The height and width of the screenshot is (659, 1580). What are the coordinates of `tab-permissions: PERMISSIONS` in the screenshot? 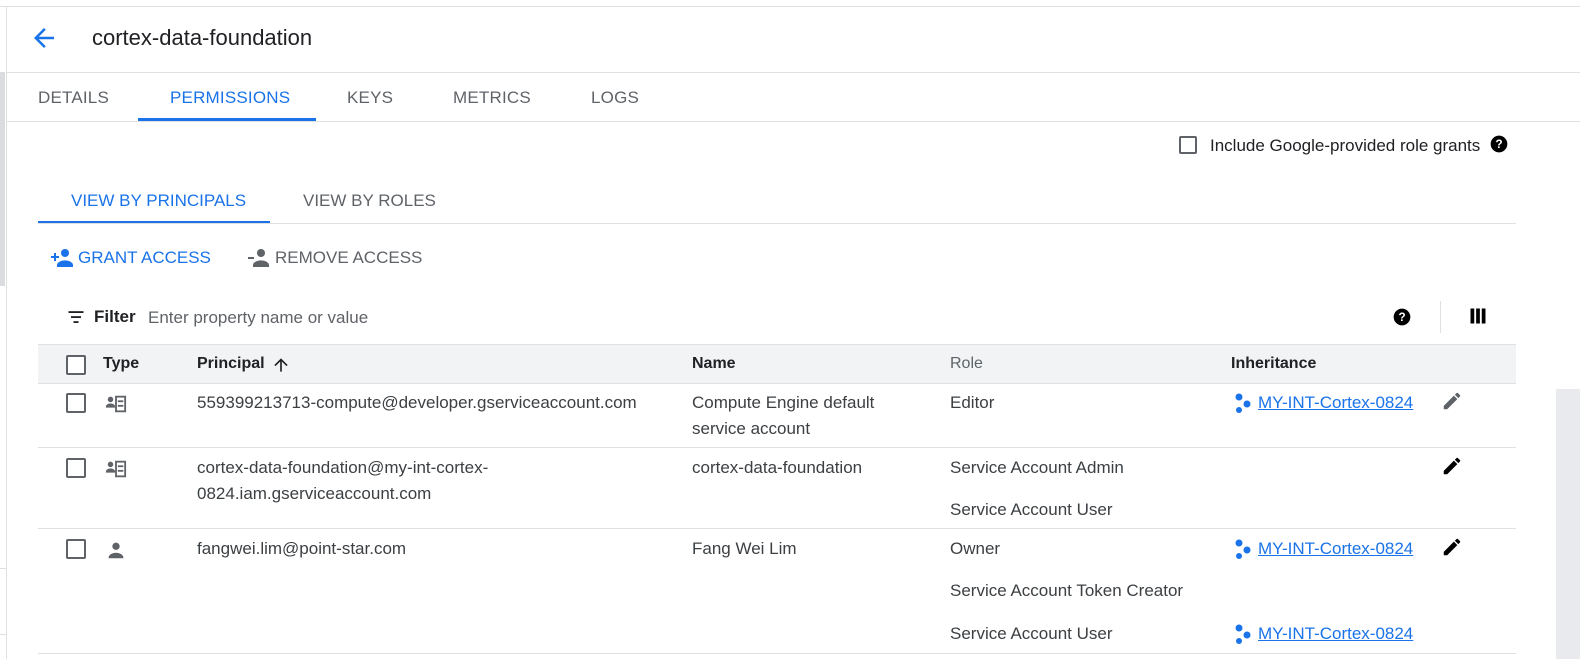 It's located at (230, 98).